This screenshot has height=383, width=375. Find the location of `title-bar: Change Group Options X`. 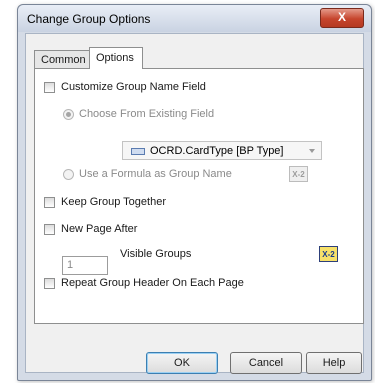

title-bar: Change Group Options X is located at coordinates (194, 18).